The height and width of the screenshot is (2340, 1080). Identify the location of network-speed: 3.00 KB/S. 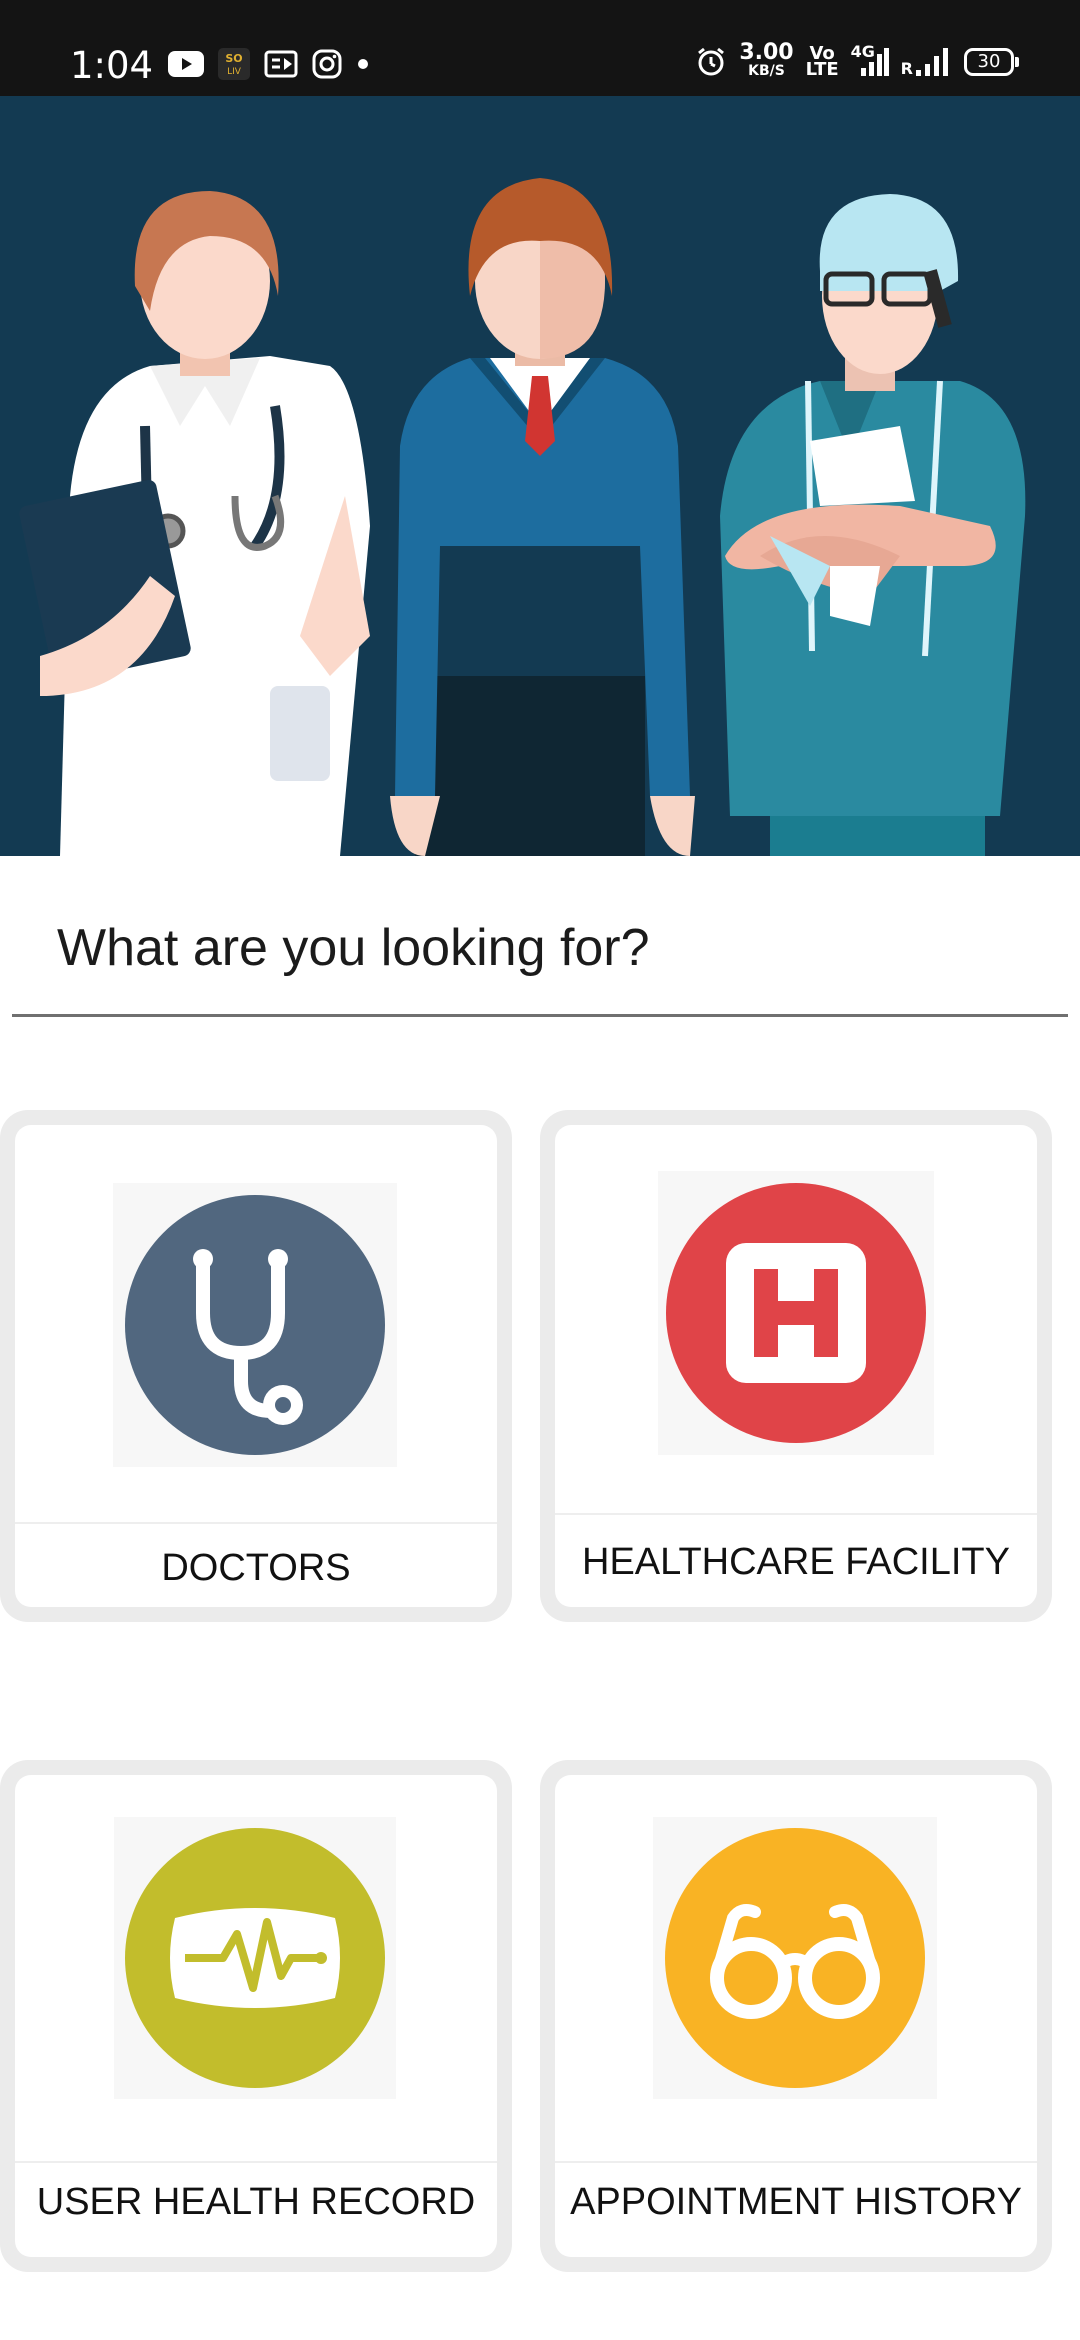
(766, 61).